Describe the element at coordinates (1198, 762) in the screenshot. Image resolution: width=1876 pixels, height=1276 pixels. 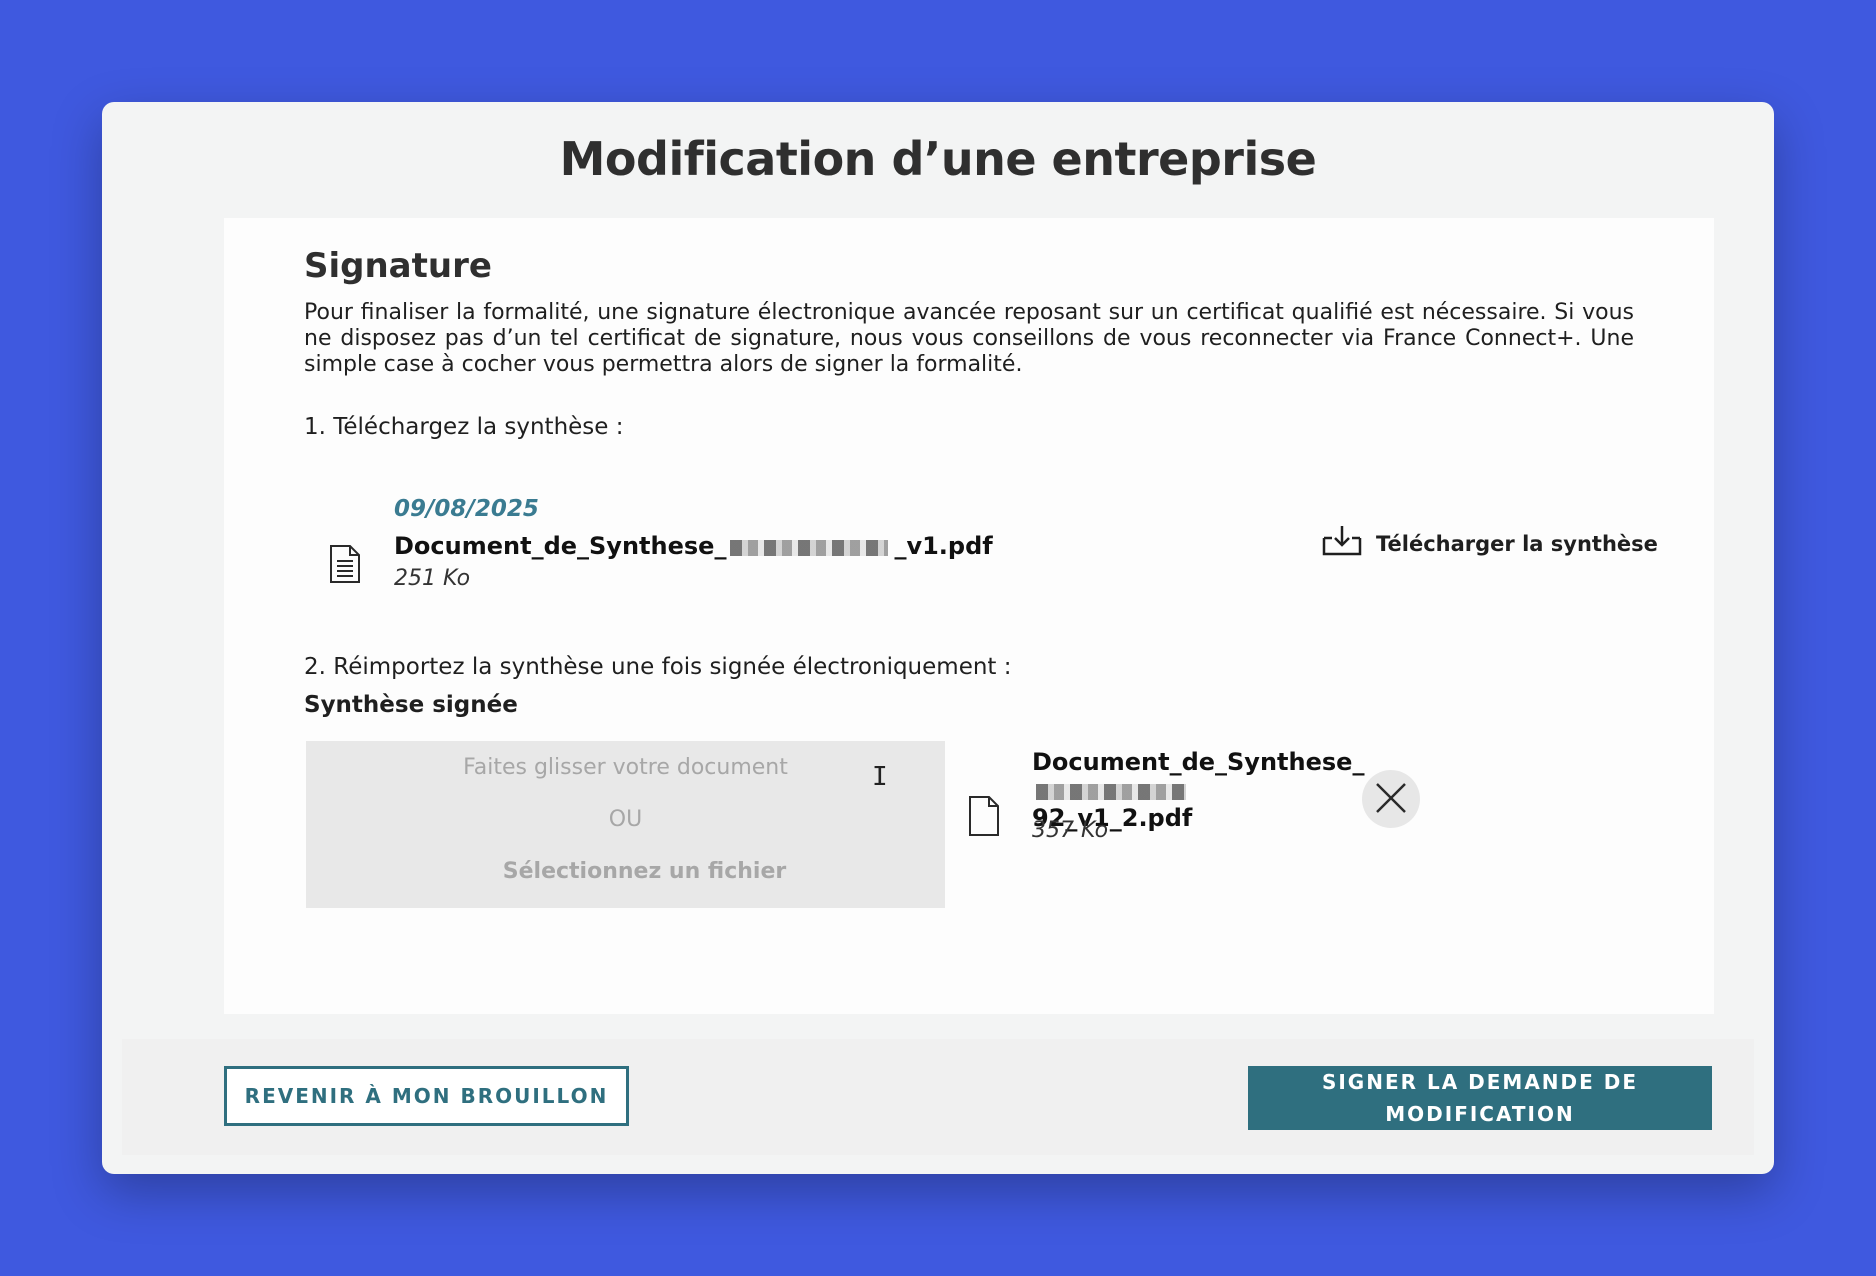
I see `uploaded-name-prefix: Document_de_Synthese_` at that location.